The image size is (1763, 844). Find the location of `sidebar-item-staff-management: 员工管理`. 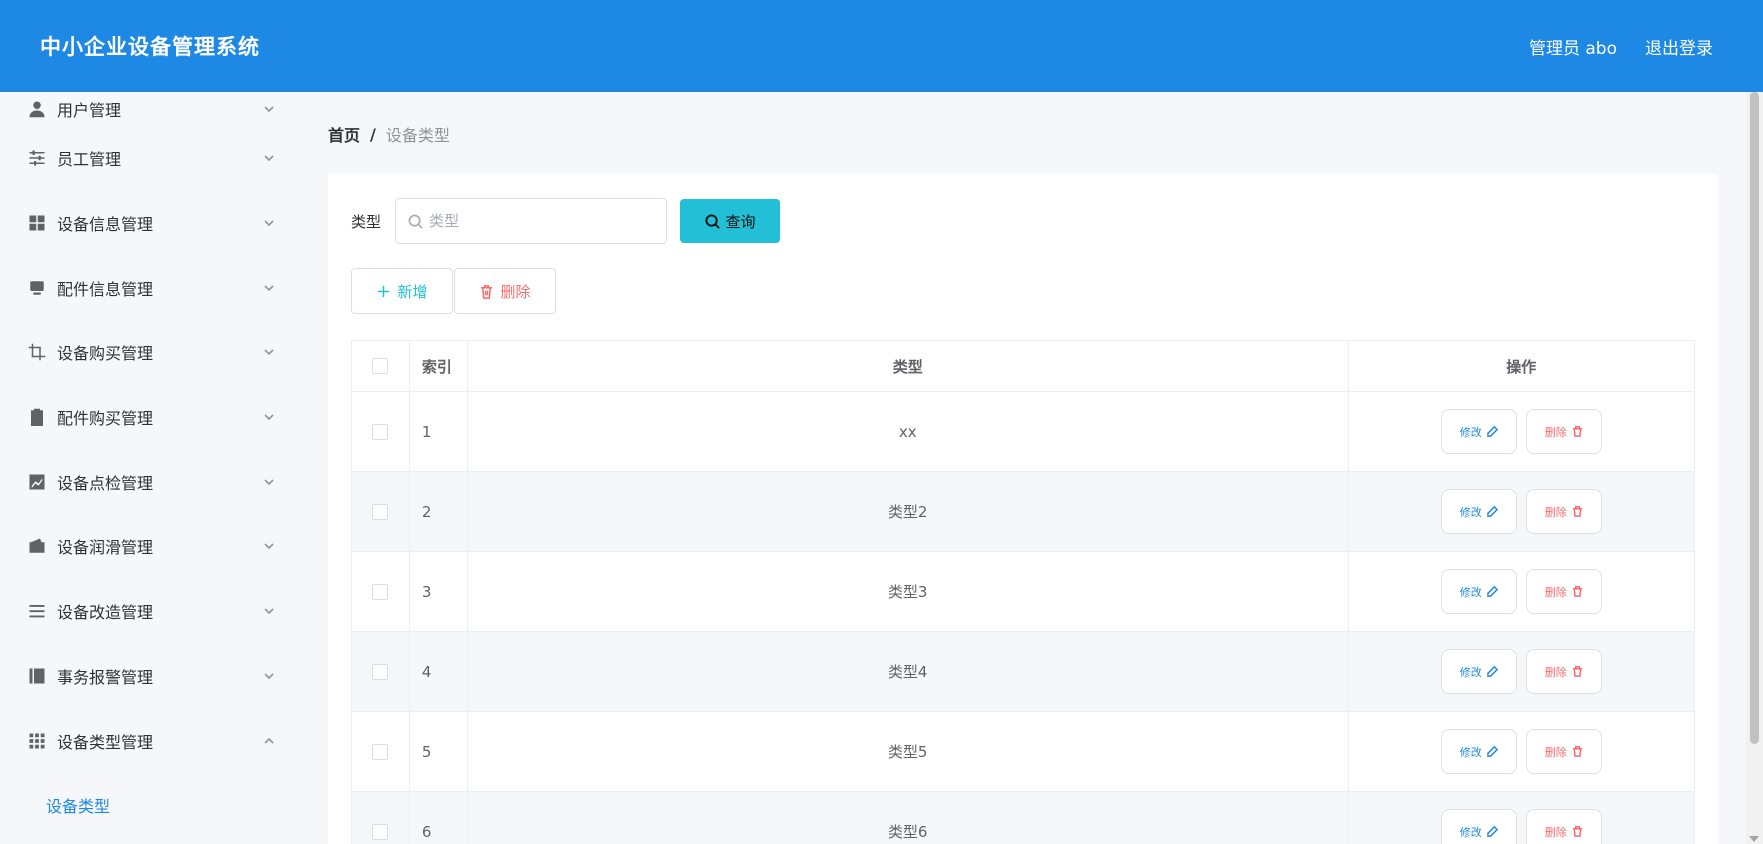

sidebar-item-staff-management: 员工管理 is located at coordinates (150, 158).